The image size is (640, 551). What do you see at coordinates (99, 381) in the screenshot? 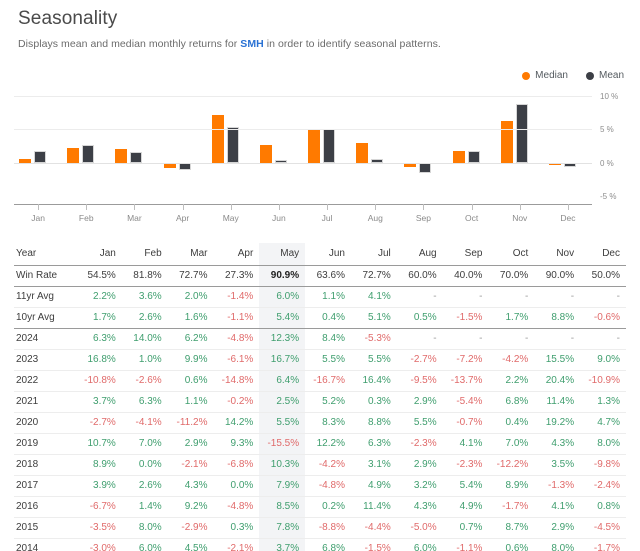
I see `table-cell: -10.8%` at bounding box center [99, 381].